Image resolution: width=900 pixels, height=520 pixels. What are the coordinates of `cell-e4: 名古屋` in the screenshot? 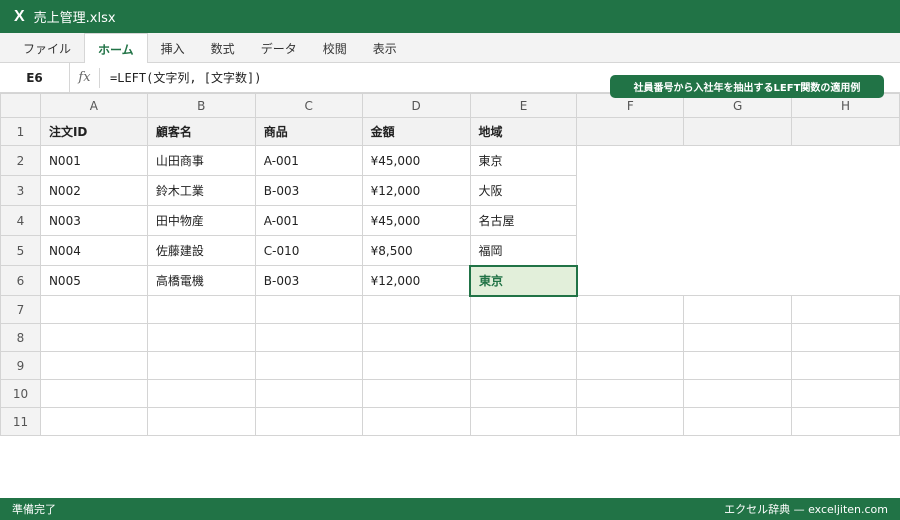 It's located at (523, 220).